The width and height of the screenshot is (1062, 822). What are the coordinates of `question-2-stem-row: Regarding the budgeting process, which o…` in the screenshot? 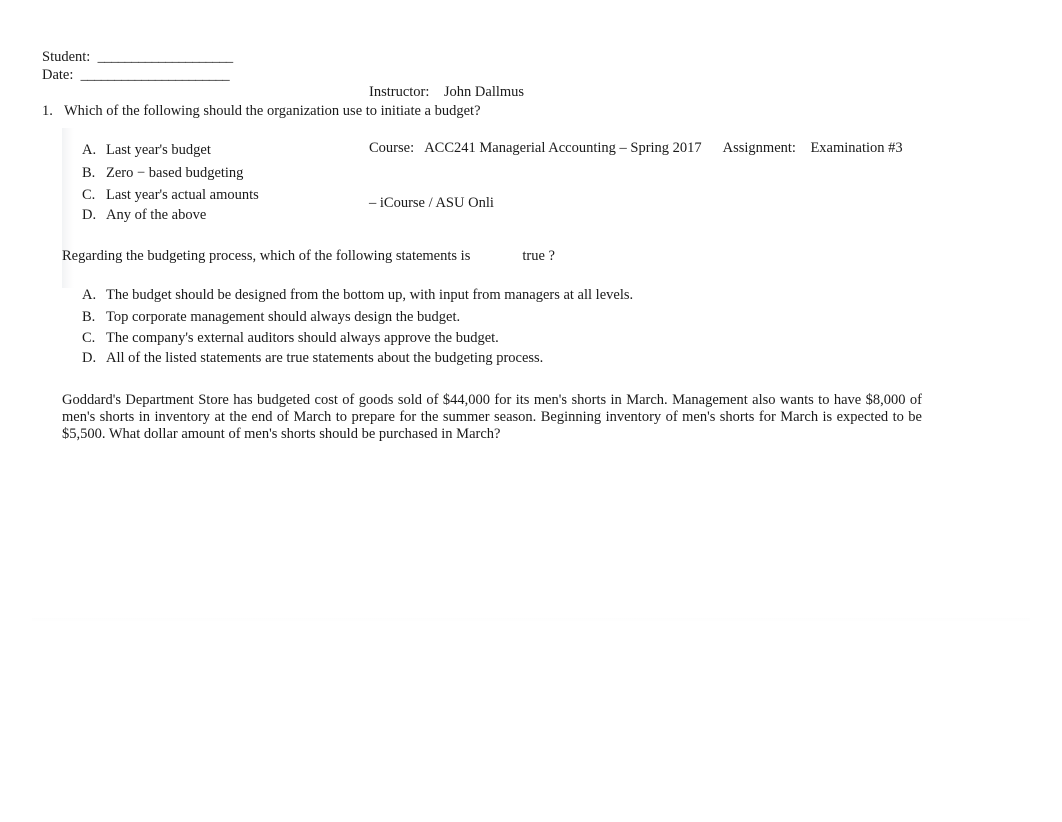 It's located at (372, 256).